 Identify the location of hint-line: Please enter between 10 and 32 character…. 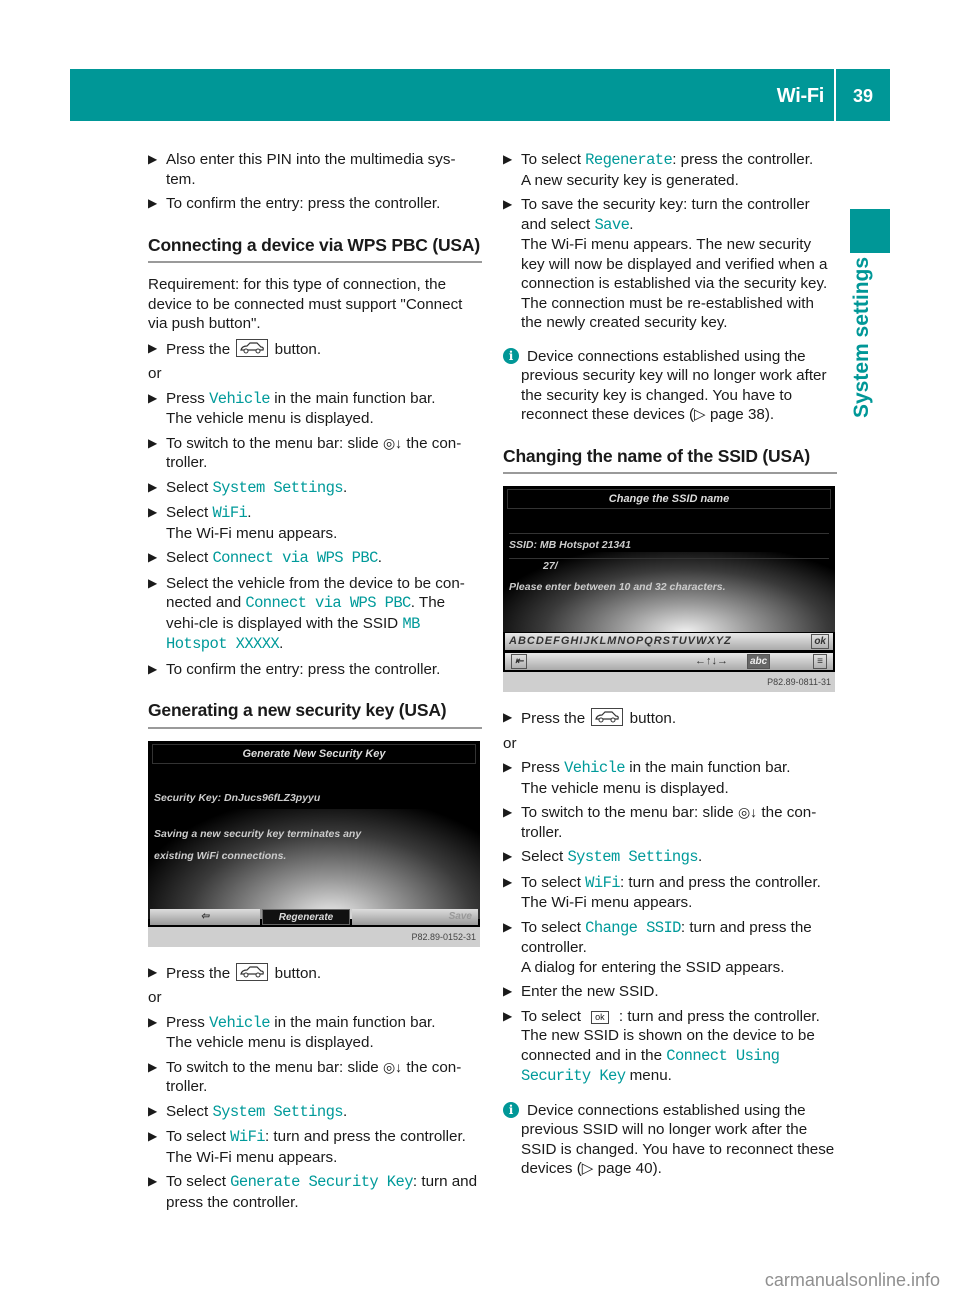
(617, 587).